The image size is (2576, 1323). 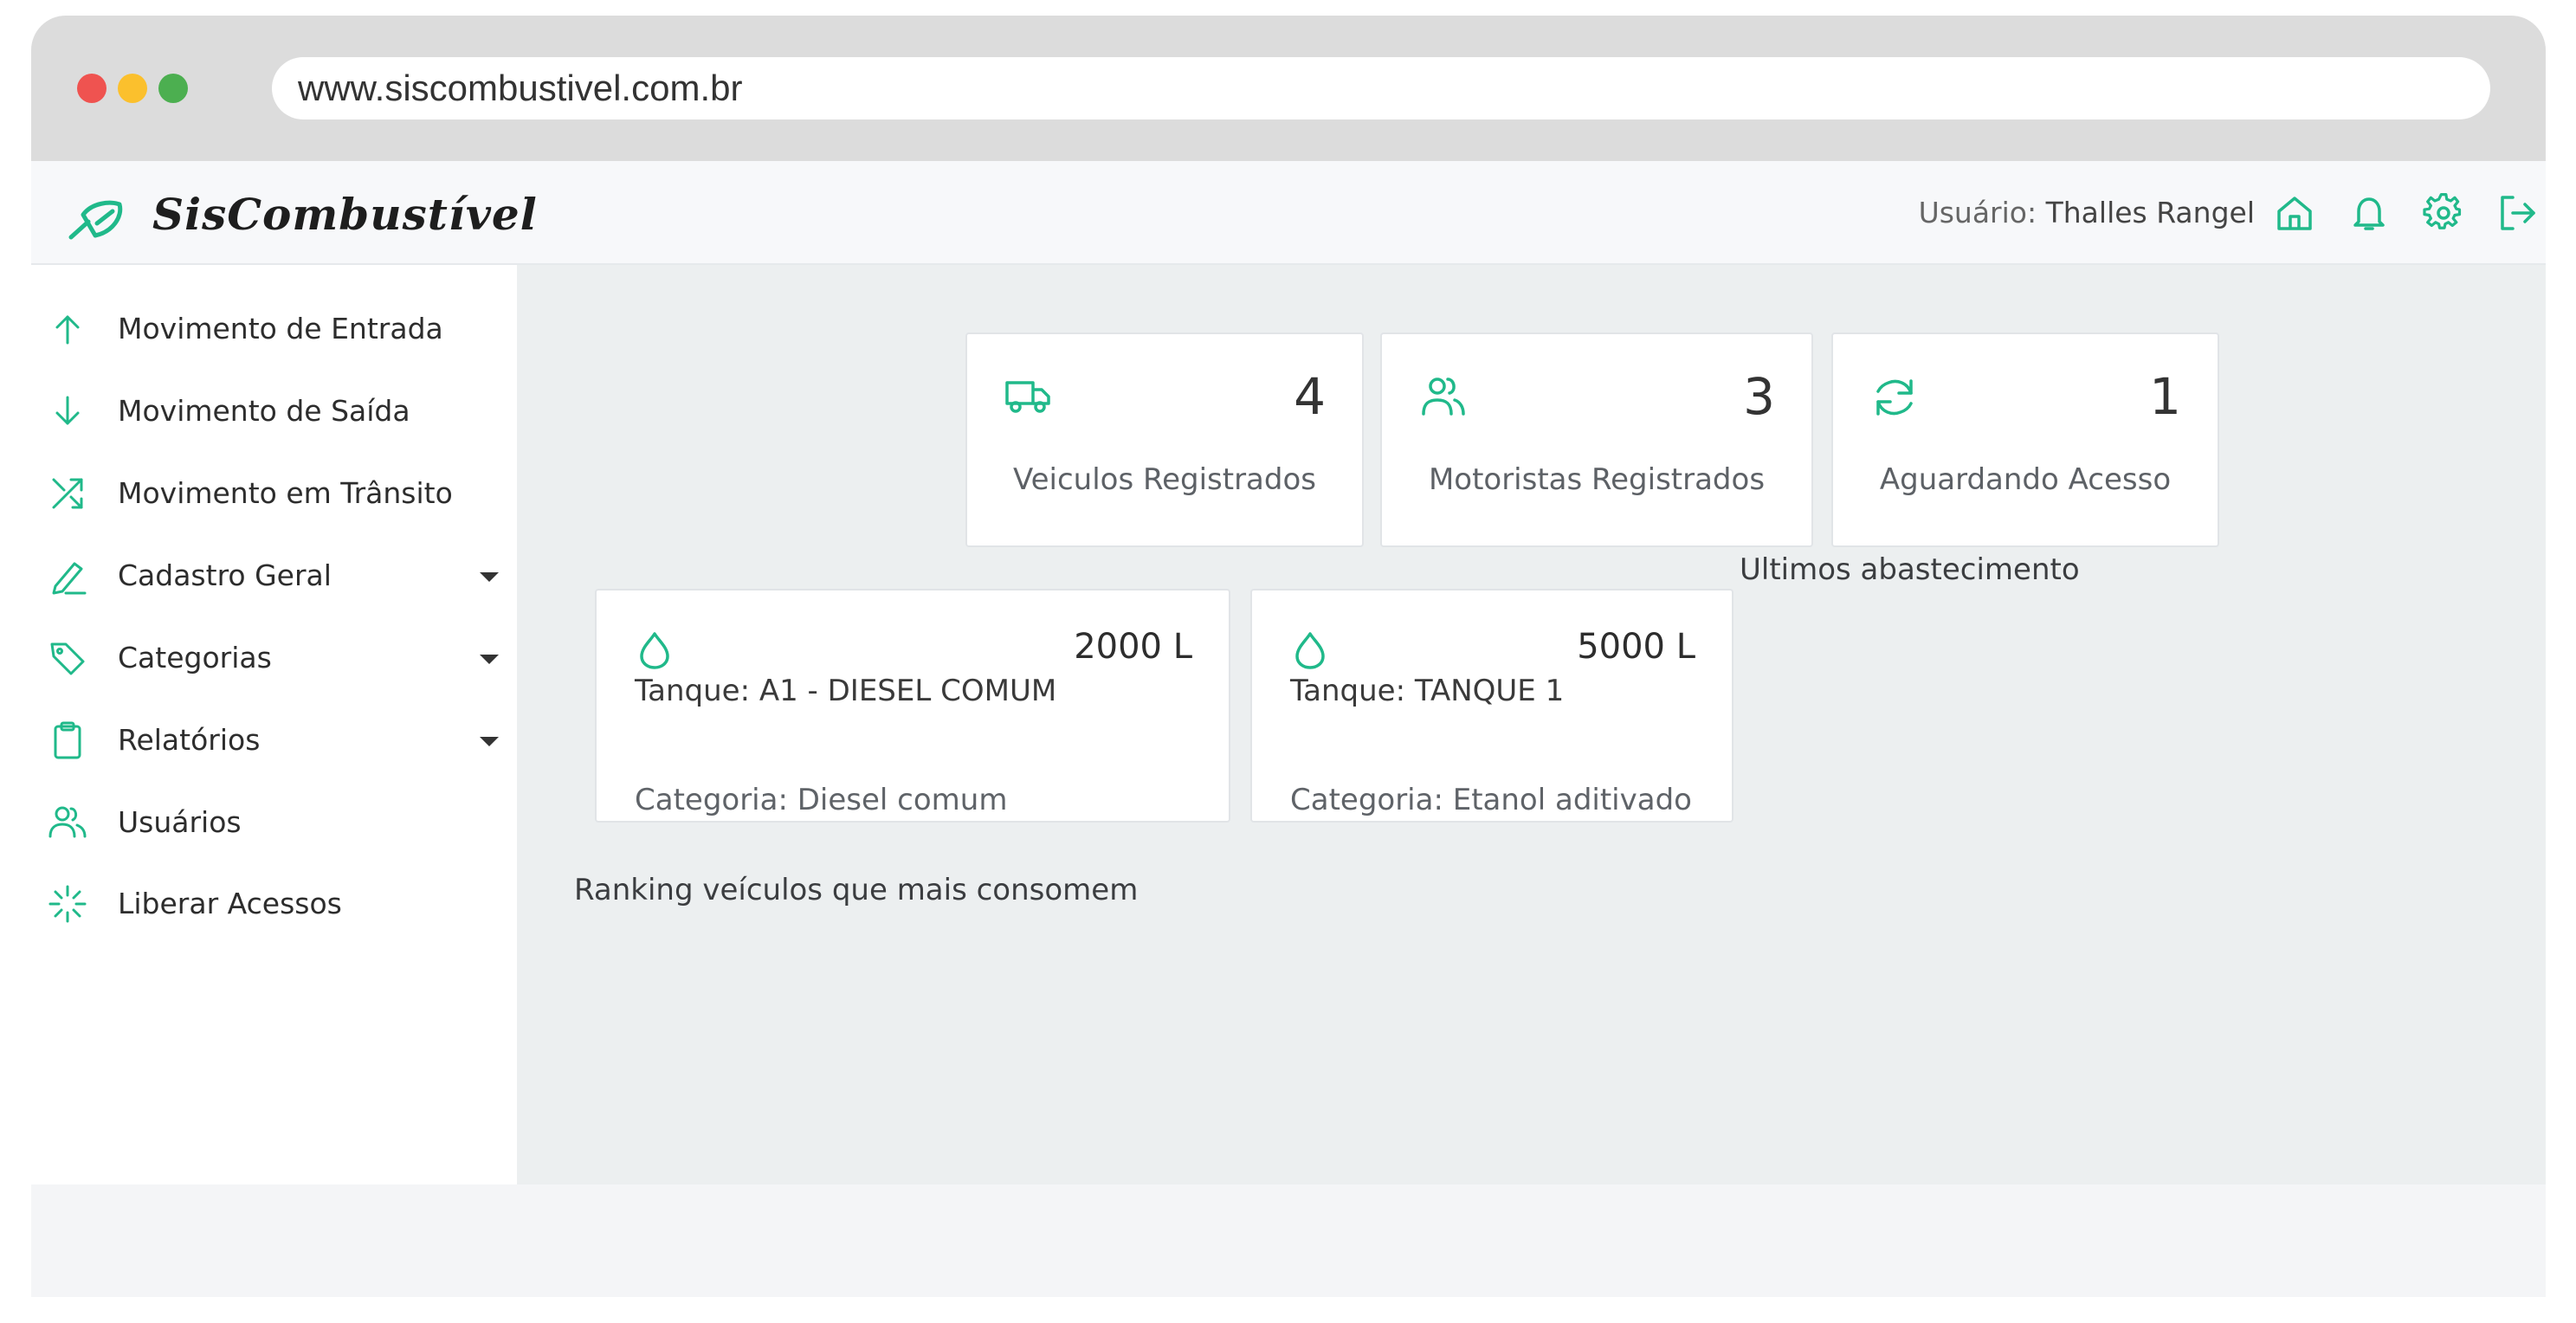 What do you see at coordinates (2165, 396) in the screenshot?
I see `stat-value: 1` at bounding box center [2165, 396].